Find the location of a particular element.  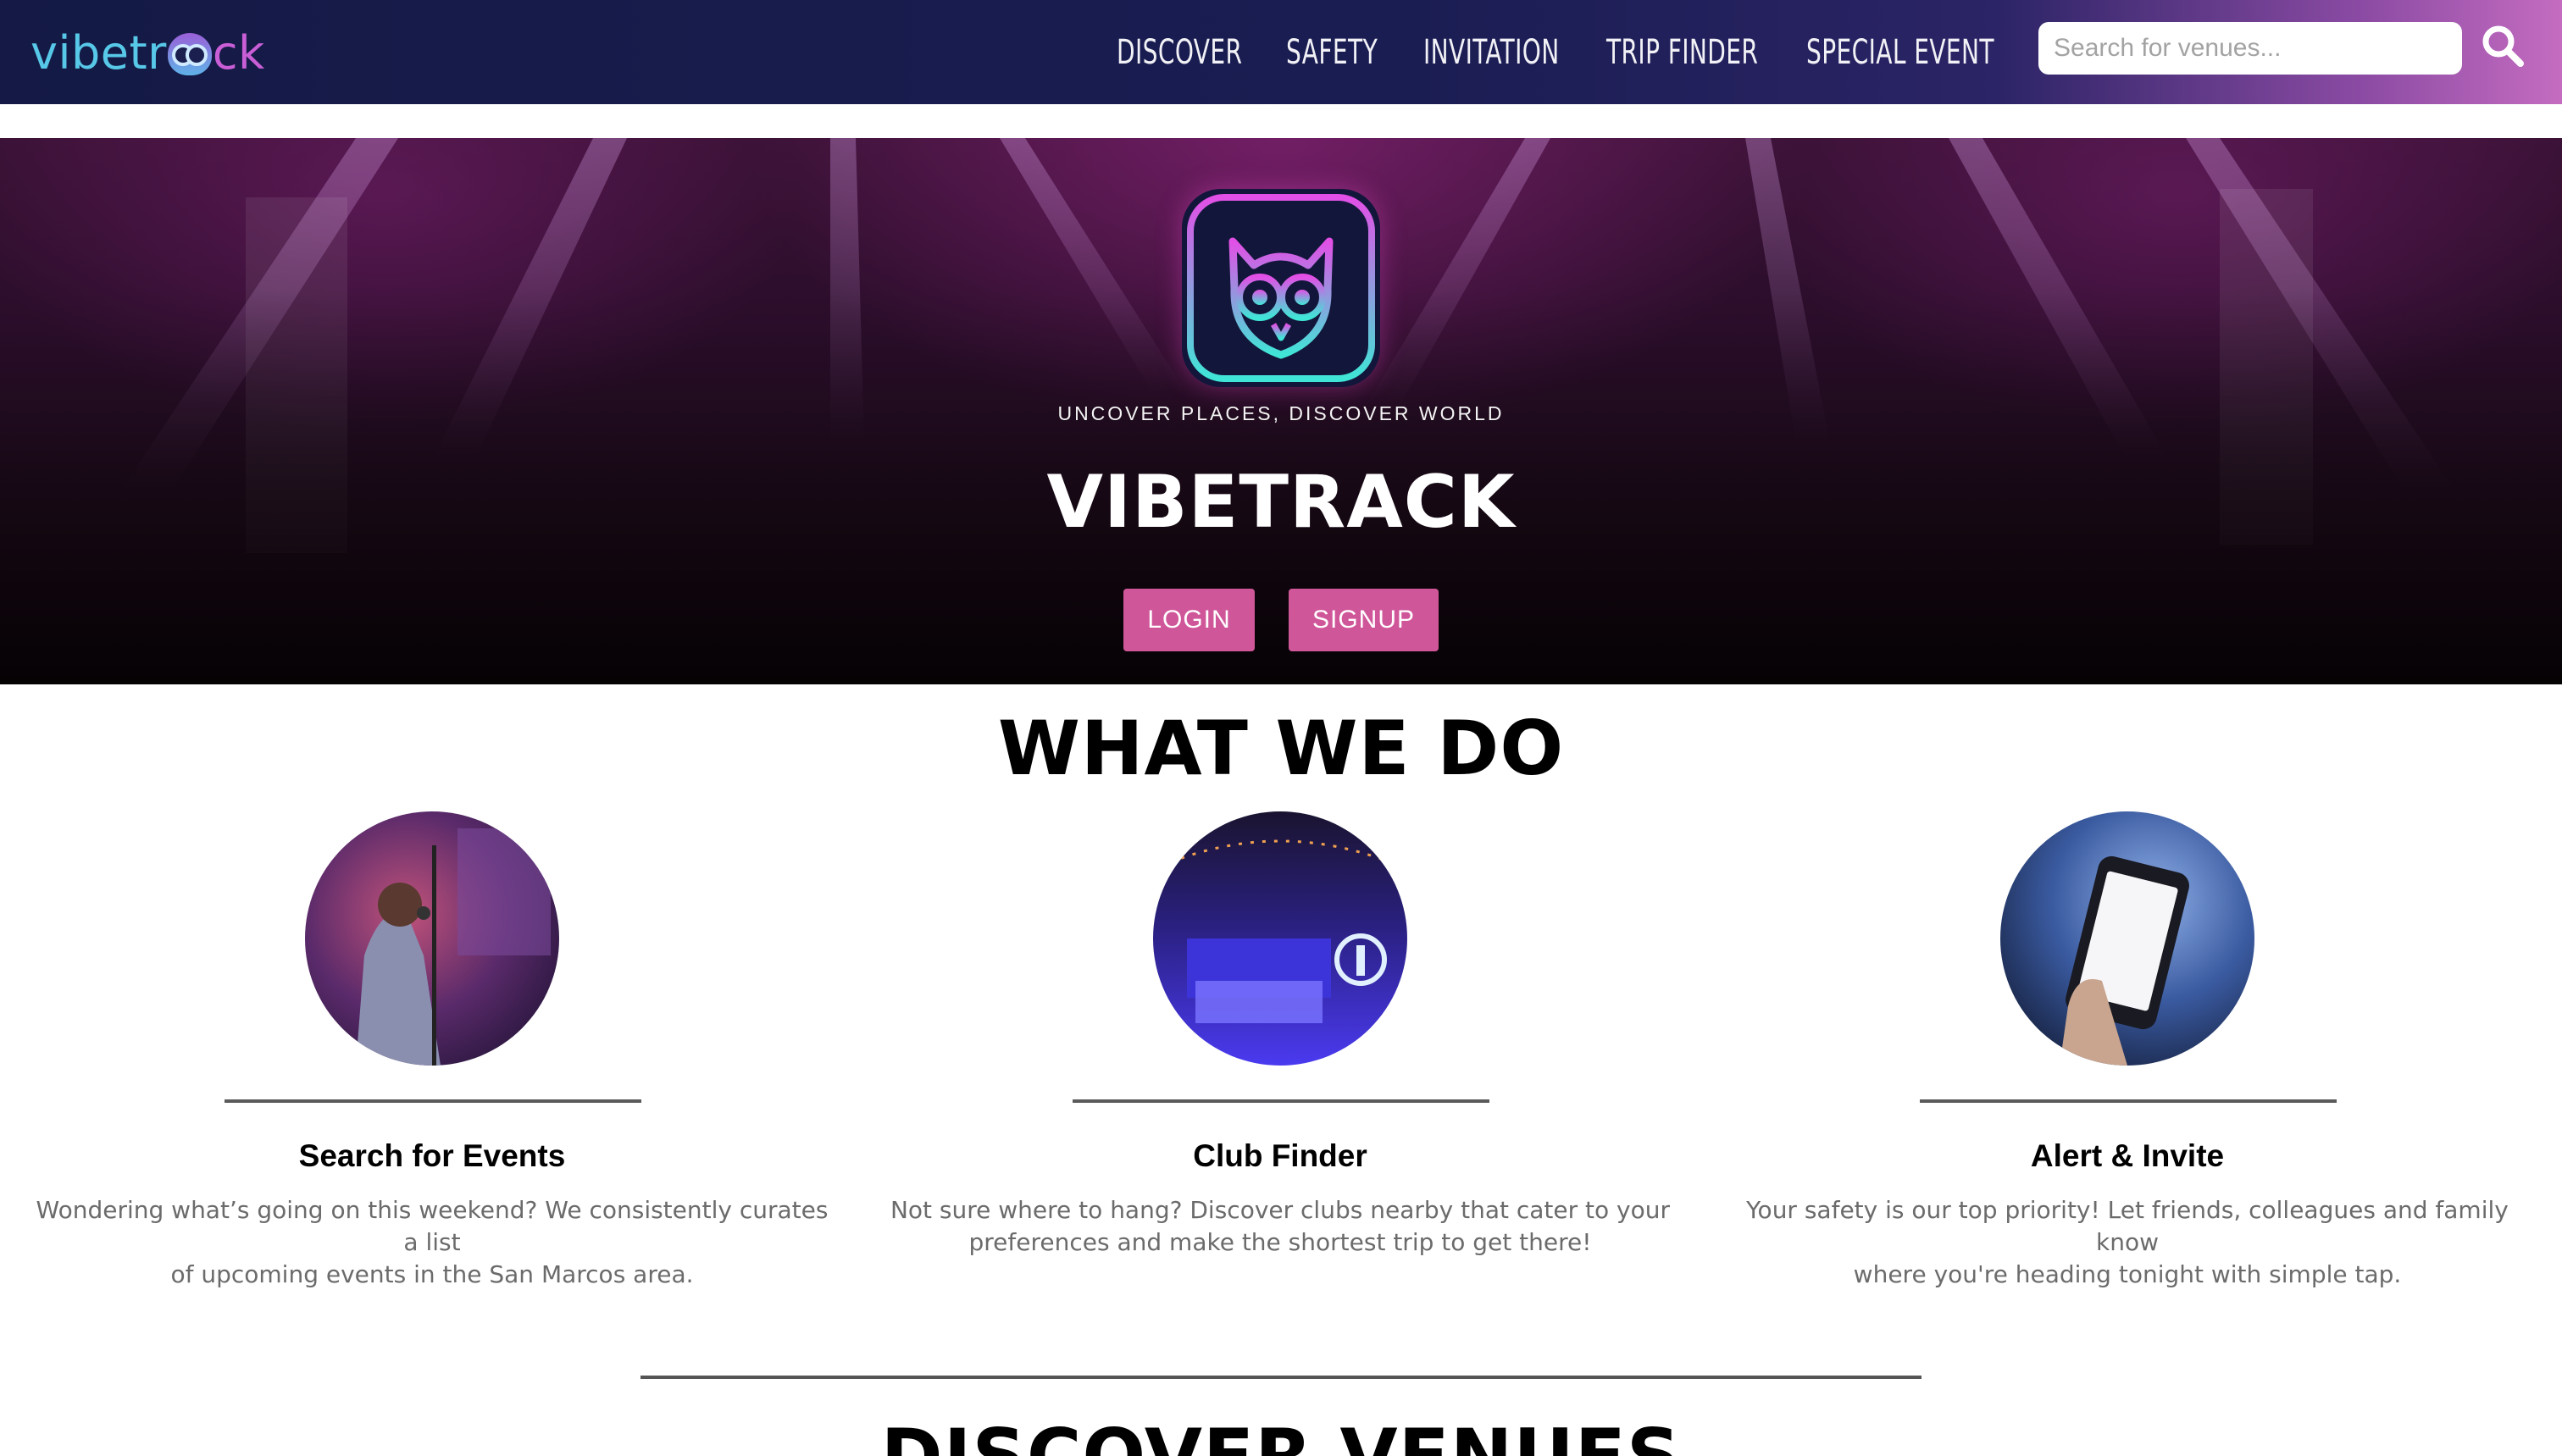

feature-title: Search for Events is located at coordinates (432, 1155).